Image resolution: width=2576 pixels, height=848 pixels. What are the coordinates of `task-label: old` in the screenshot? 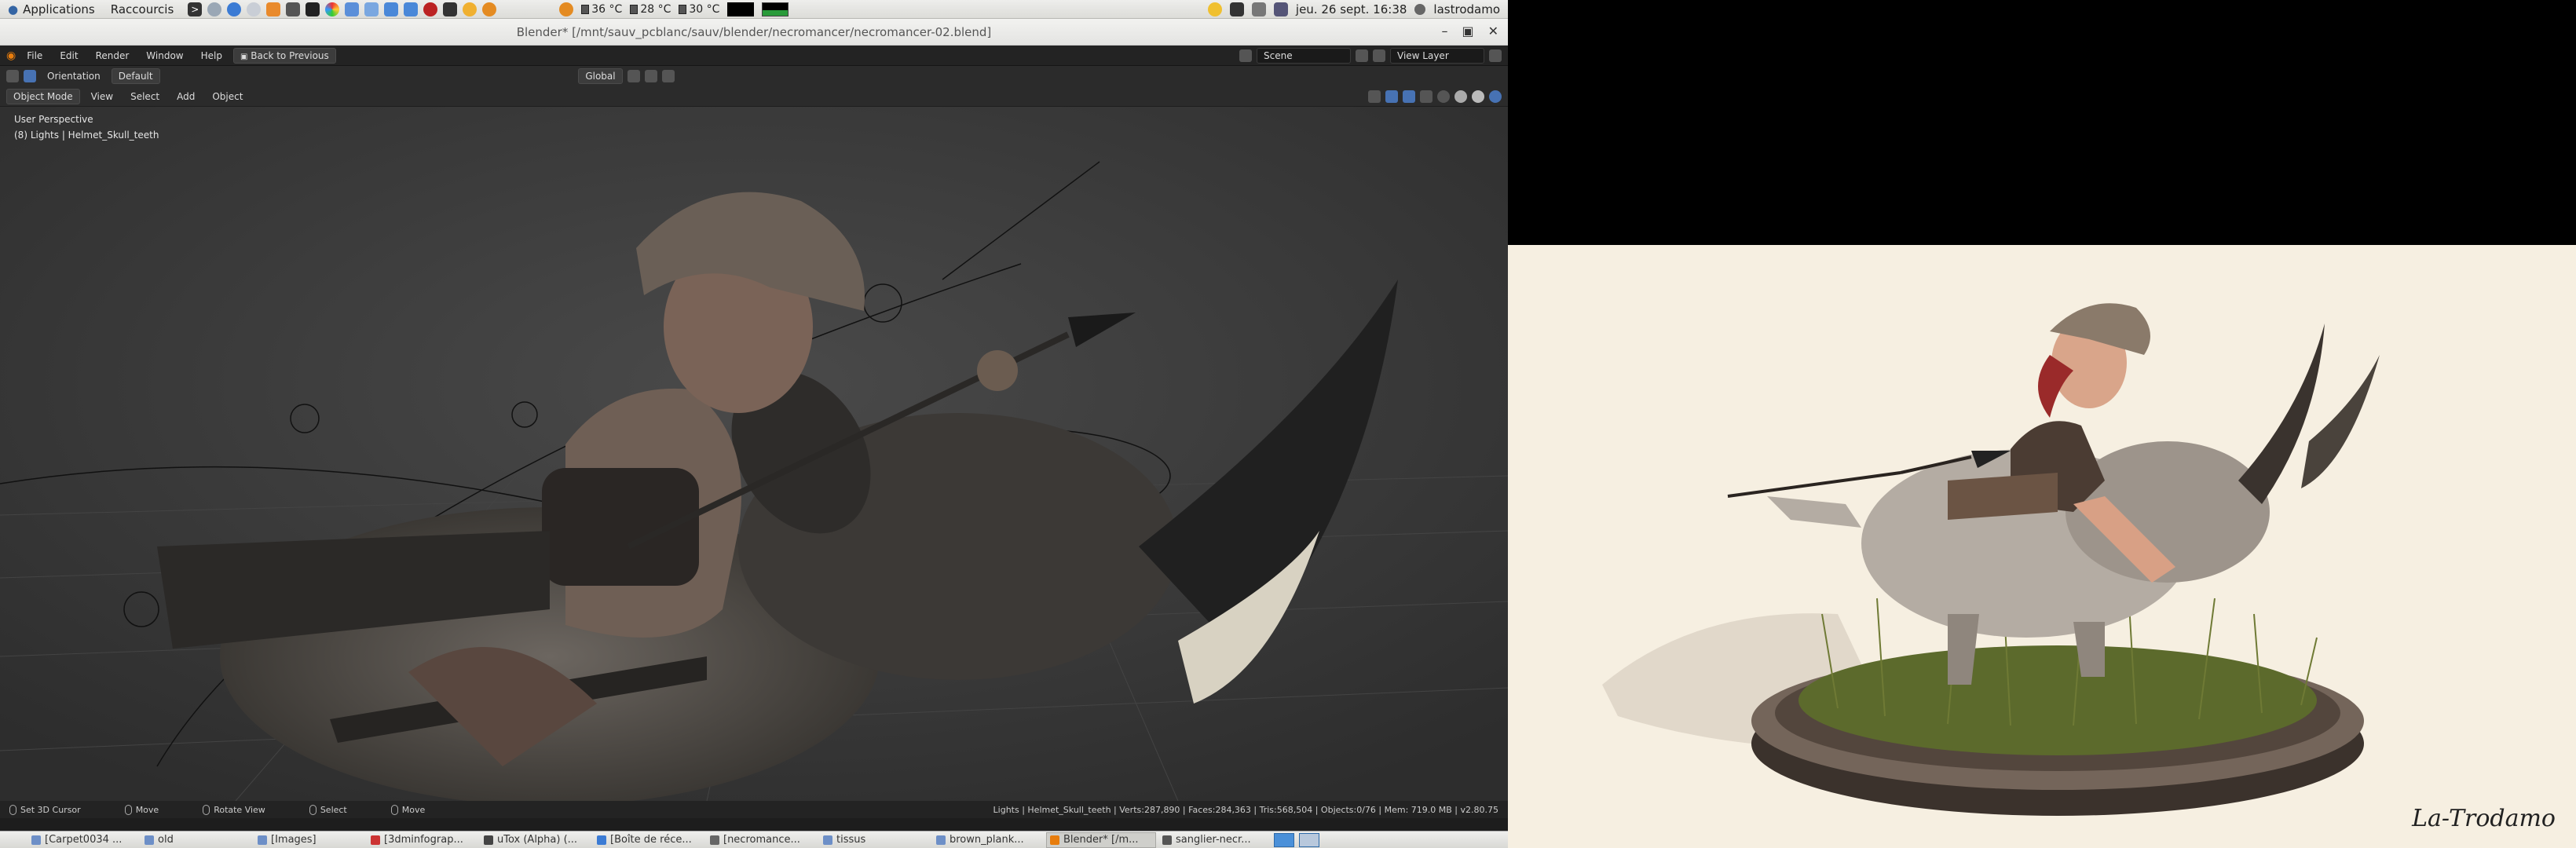 It's located at (166, 840).